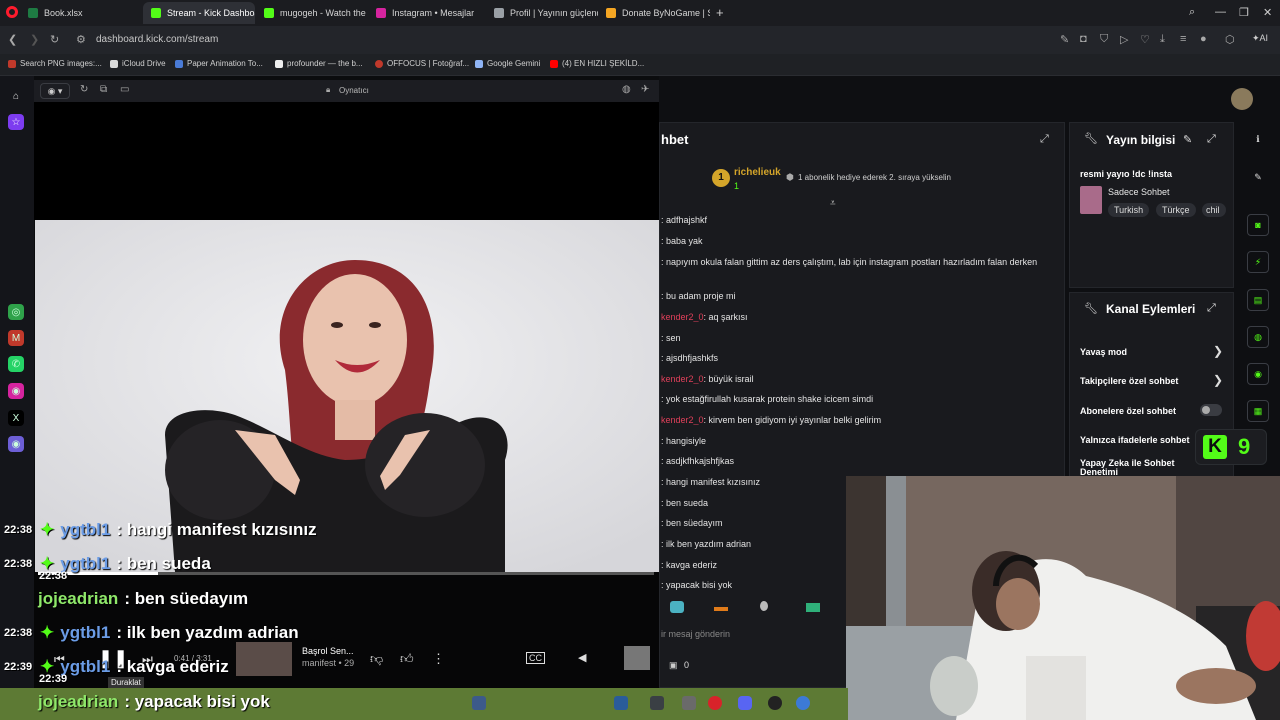 Image resolution: width=1280 pixels, height=720 pixels. What do you see at coordinates (1145, 39) in the screenshot?
I see `heart-icon: ♡` at bounding box center [1145, 39].